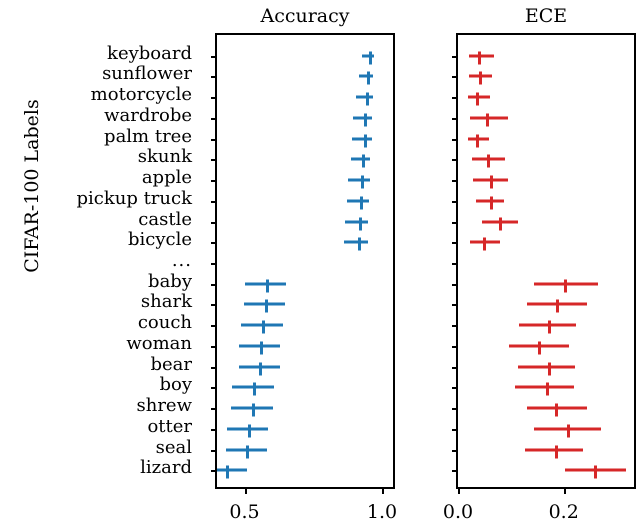 This screenshot has height=530, width=640. What do you see at coordinates (357, 203) in the screenshot?
I see `errorbar-accuracy-pickup-truck` at bounding box center [357, 203].